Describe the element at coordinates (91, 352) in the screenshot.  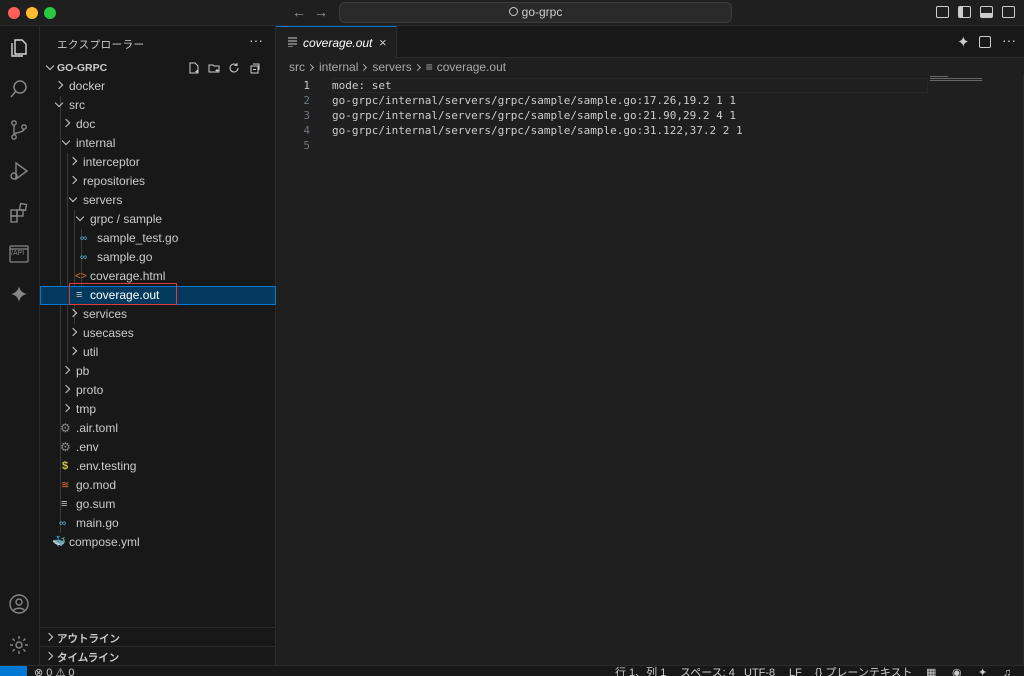
I see `tree-item-label: util` at that location.